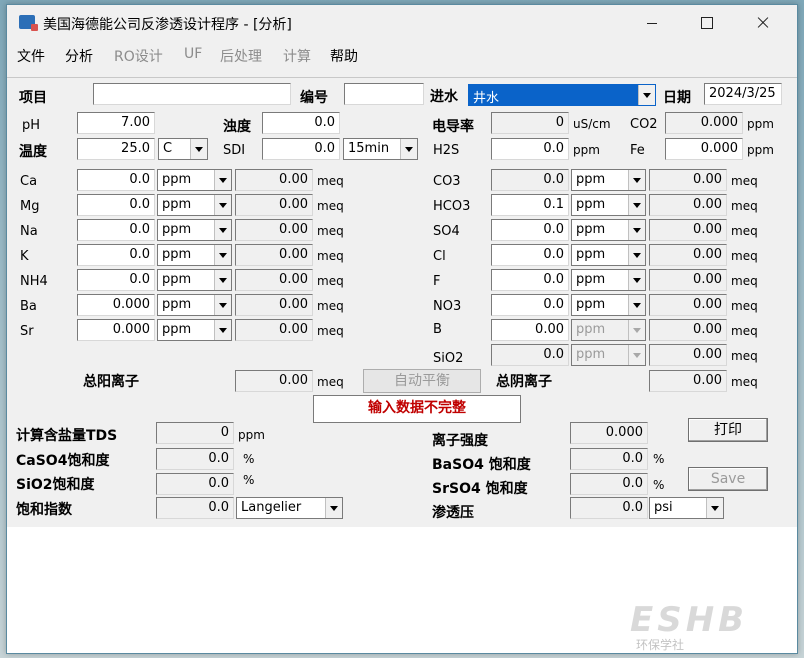 The image size is (804, 658). Describe the element at coordinates (660, 645) in the screenshot. I see `watermark-subtitle: 环保学社` at that location.